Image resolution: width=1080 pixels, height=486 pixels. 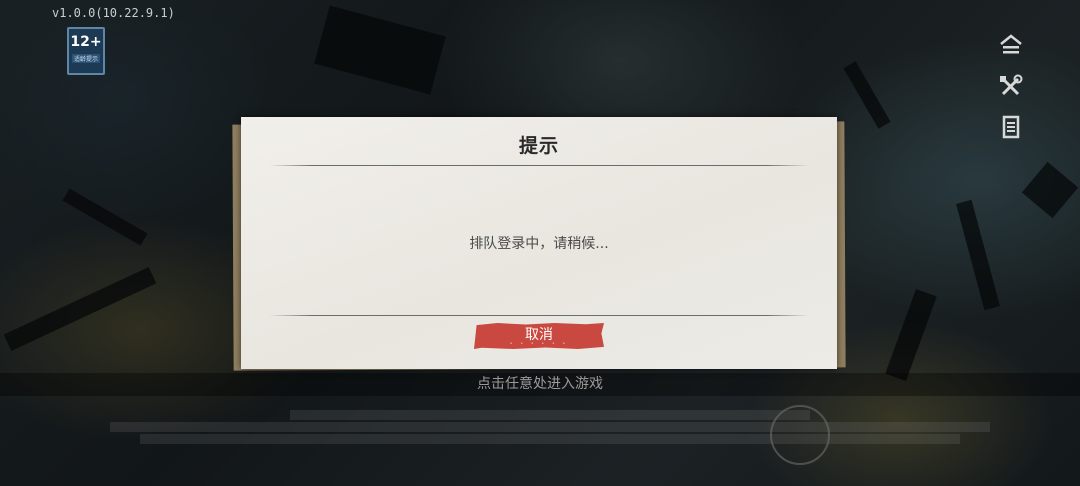 What do you see at coordinates (540, 384) in the screenshot?
I see `tap-to-enter-prompt: 点击任意处进入游戏` at bounding box center [540, 384].